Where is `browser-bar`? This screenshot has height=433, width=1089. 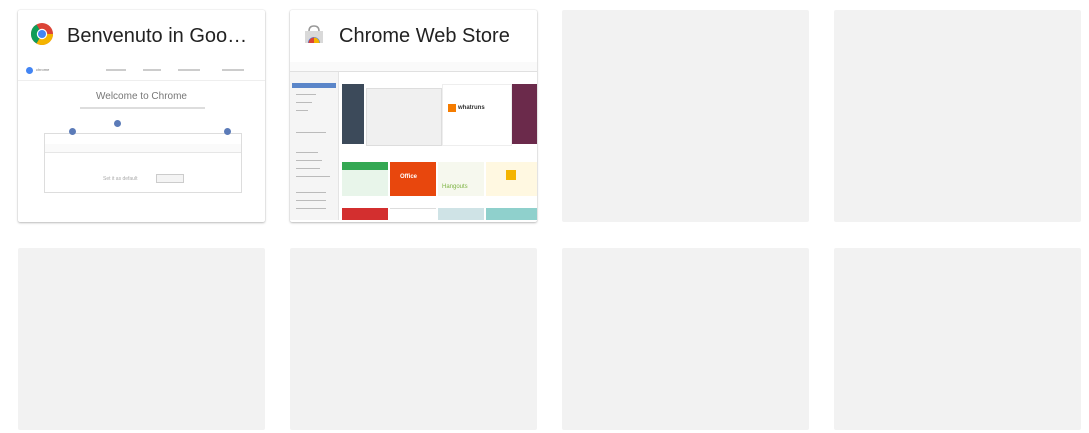 browser-bar is located at coordinates (143, 148).